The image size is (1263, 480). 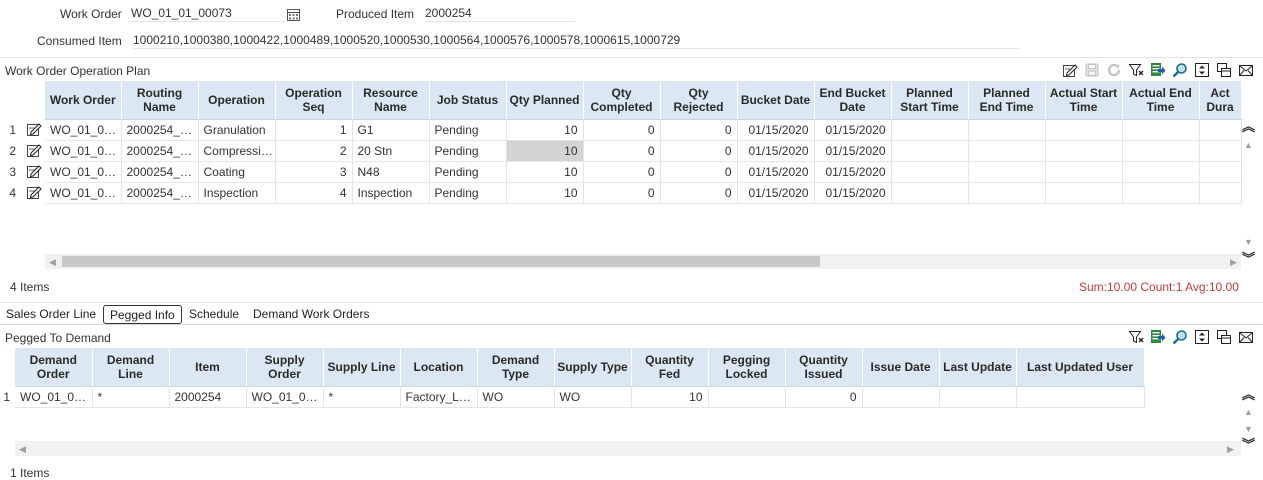 I want to click on refresh-icon, so click(x=1114, y=70).